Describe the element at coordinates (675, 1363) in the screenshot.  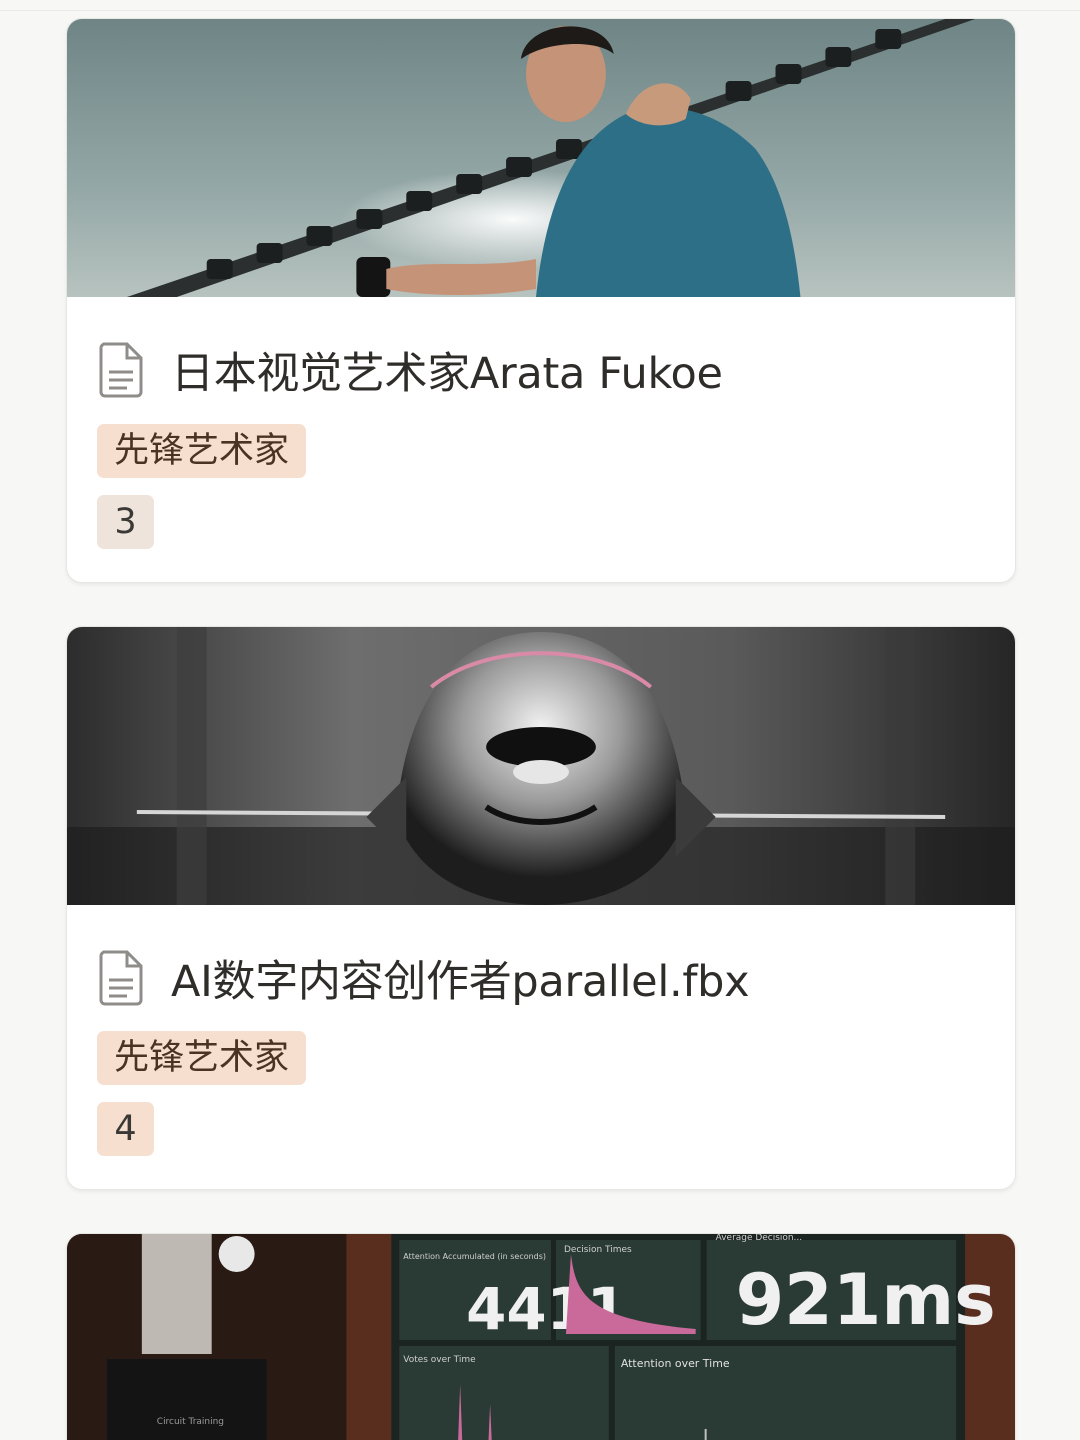
I see `panel-label: Attention over Time` at that location.